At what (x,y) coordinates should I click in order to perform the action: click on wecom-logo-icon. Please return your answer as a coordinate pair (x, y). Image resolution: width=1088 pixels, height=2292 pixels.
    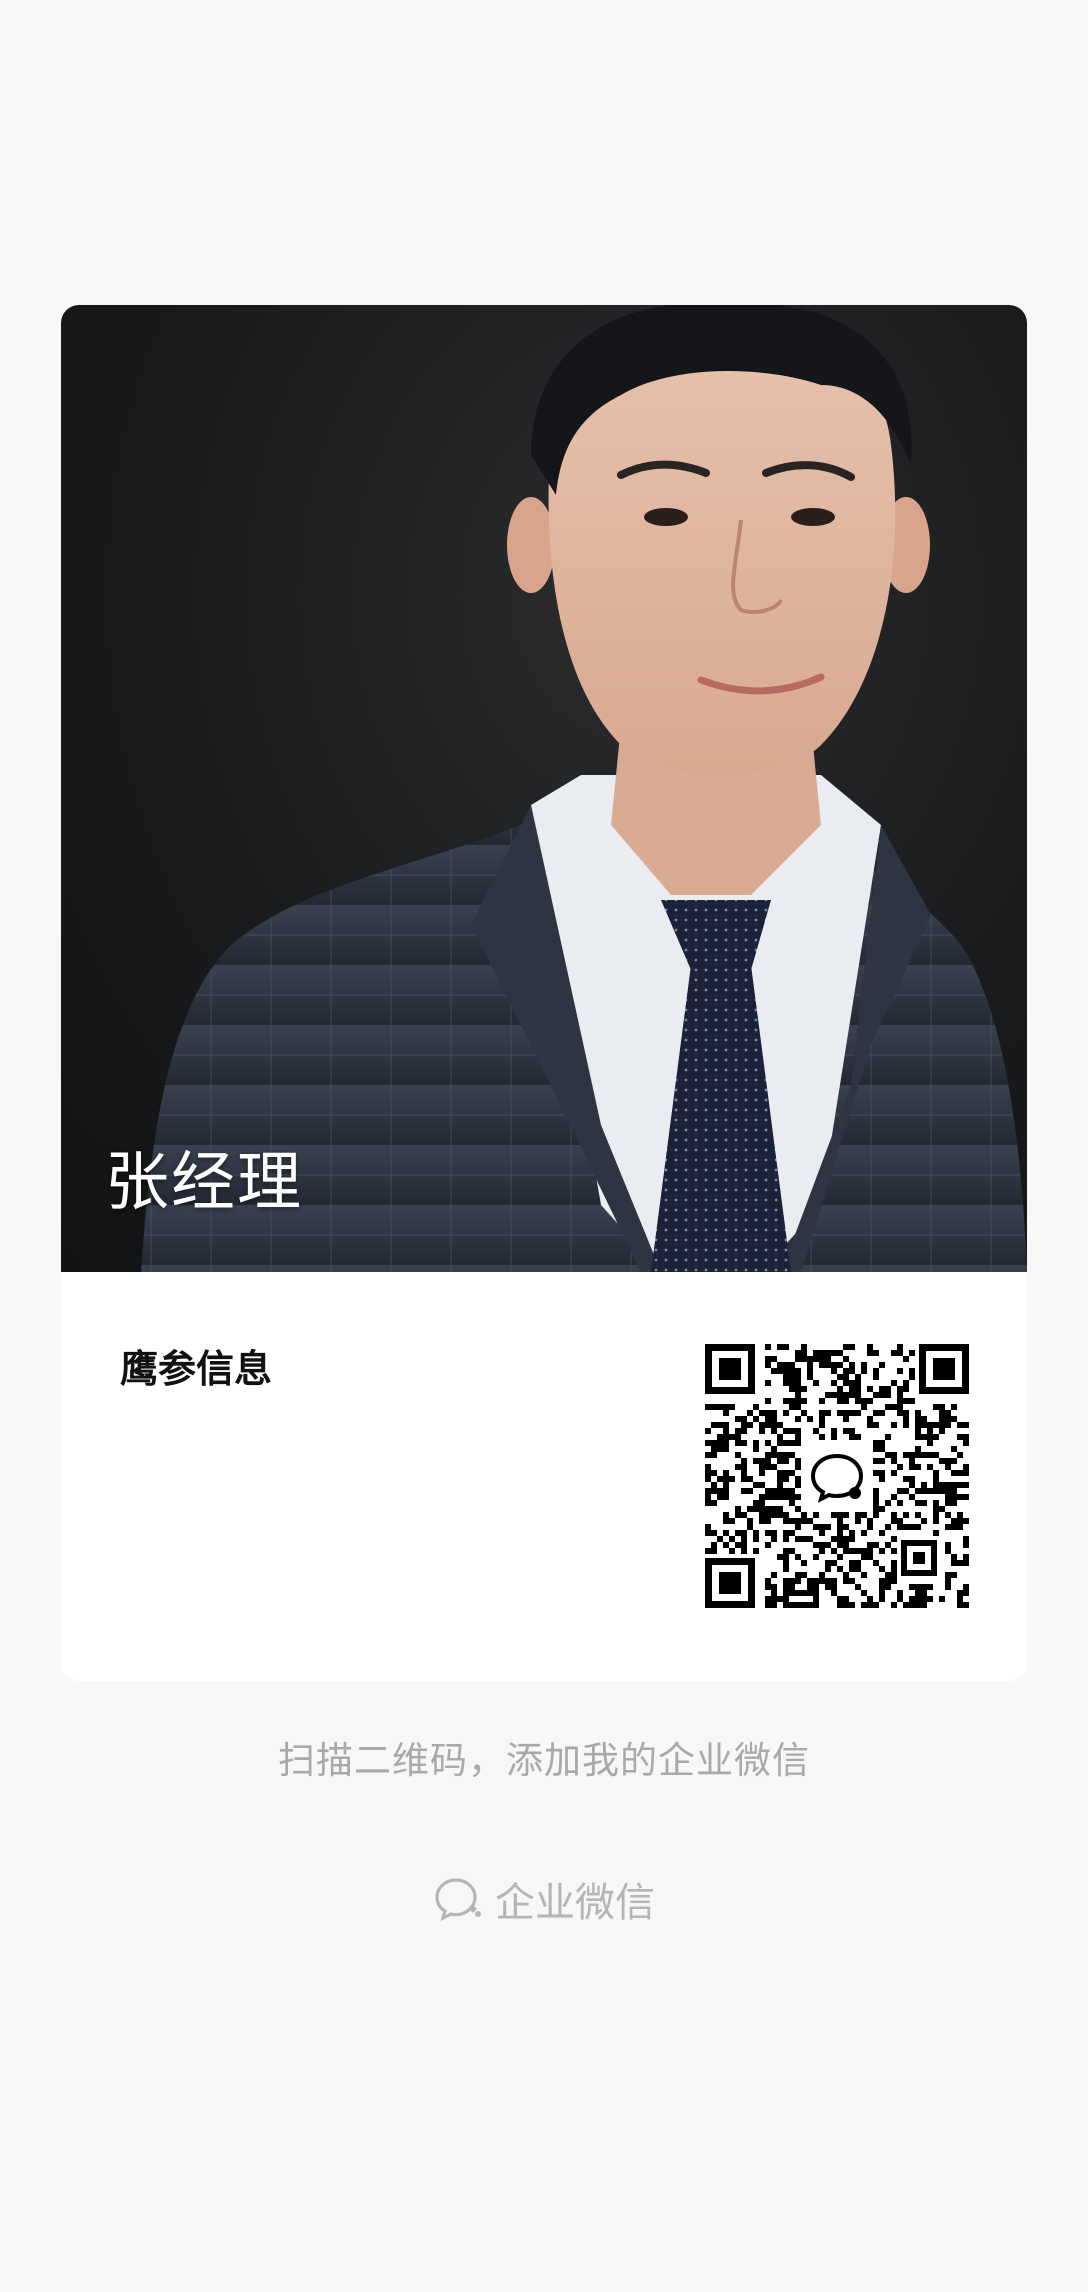
    Looking at the image, I should click on (458, 1900).